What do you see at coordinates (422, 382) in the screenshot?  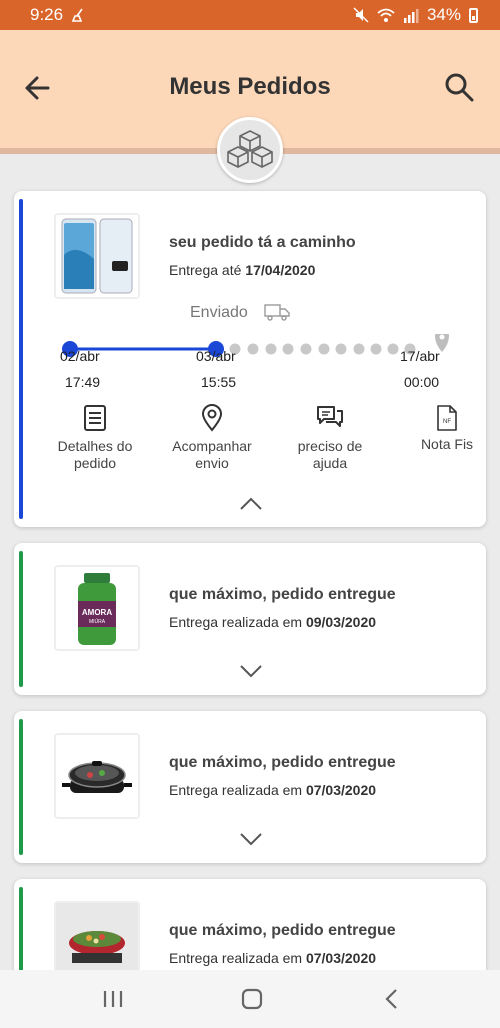 I see `step-3-time: 00:00` at bounding box center [422, 382].